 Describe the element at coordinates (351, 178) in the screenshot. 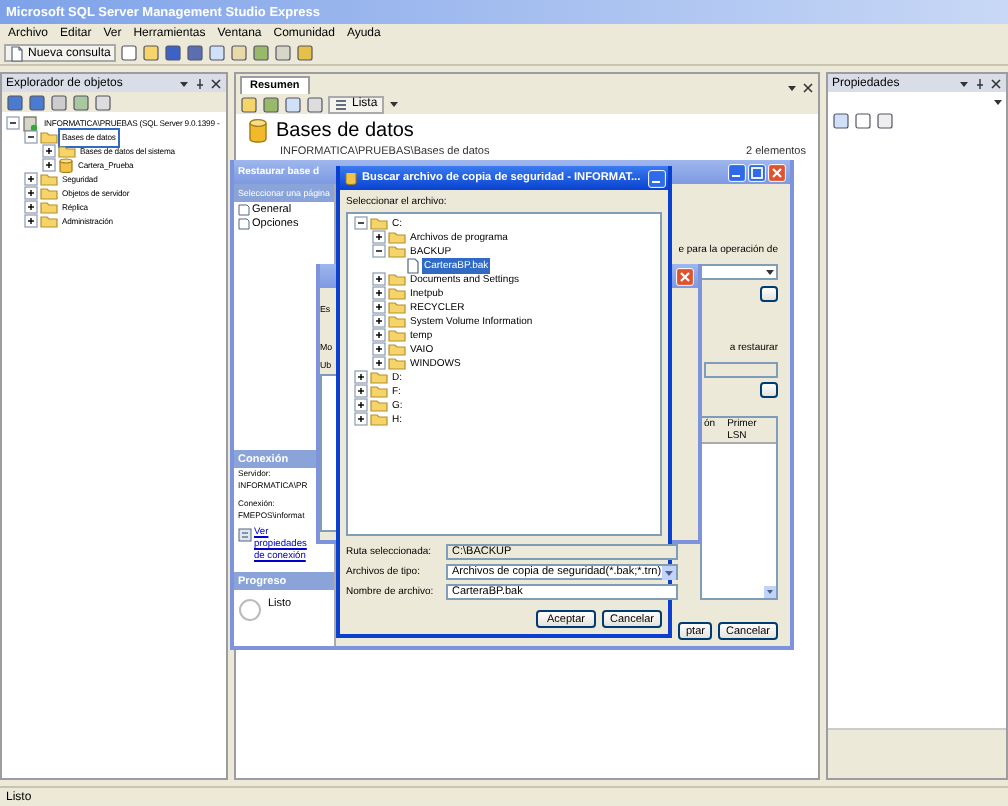

I see `app-icon` at that location.